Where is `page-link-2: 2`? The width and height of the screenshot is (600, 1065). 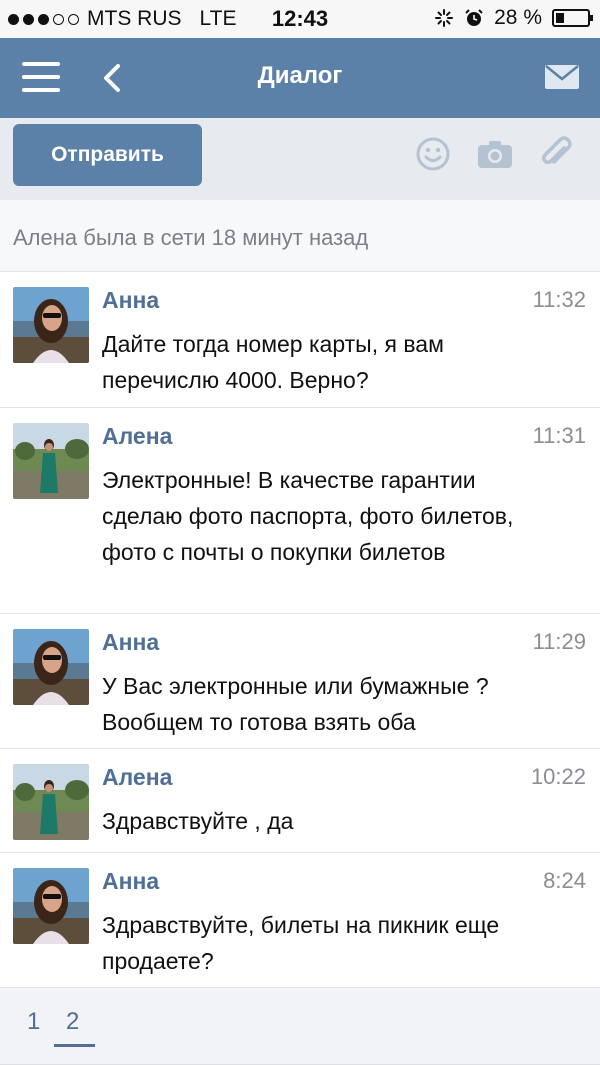
page-link-2: 2 is located at coordinates (72, 1022).